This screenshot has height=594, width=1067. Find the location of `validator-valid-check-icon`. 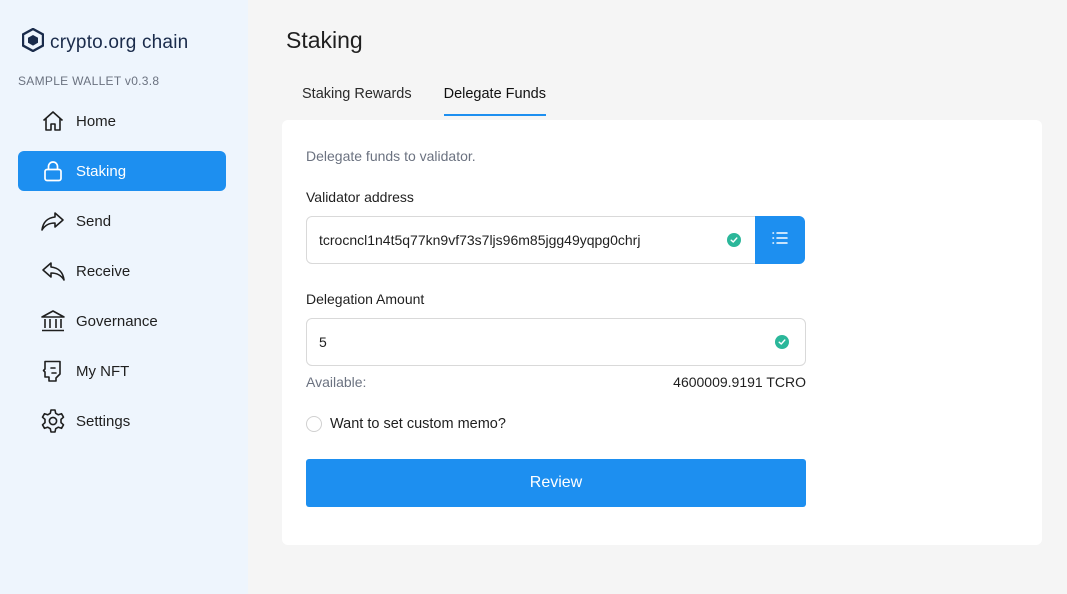

validator-valid-check-icon is located at coordinates (734, 240).